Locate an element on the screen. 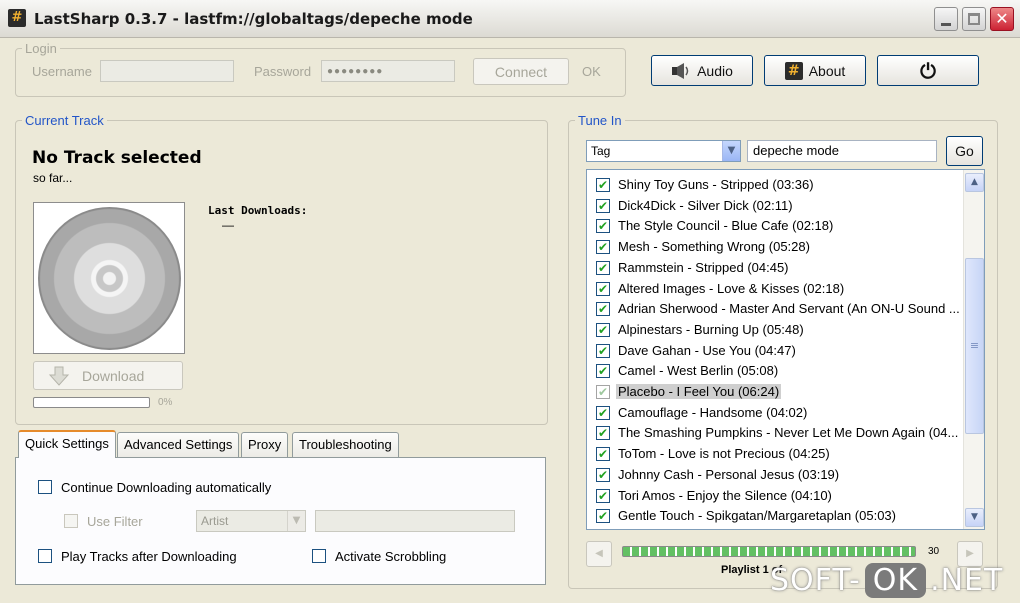  playlist-item: ✔ Dave Gahan - Use You (04:47) is located at coordinates (775, 350).